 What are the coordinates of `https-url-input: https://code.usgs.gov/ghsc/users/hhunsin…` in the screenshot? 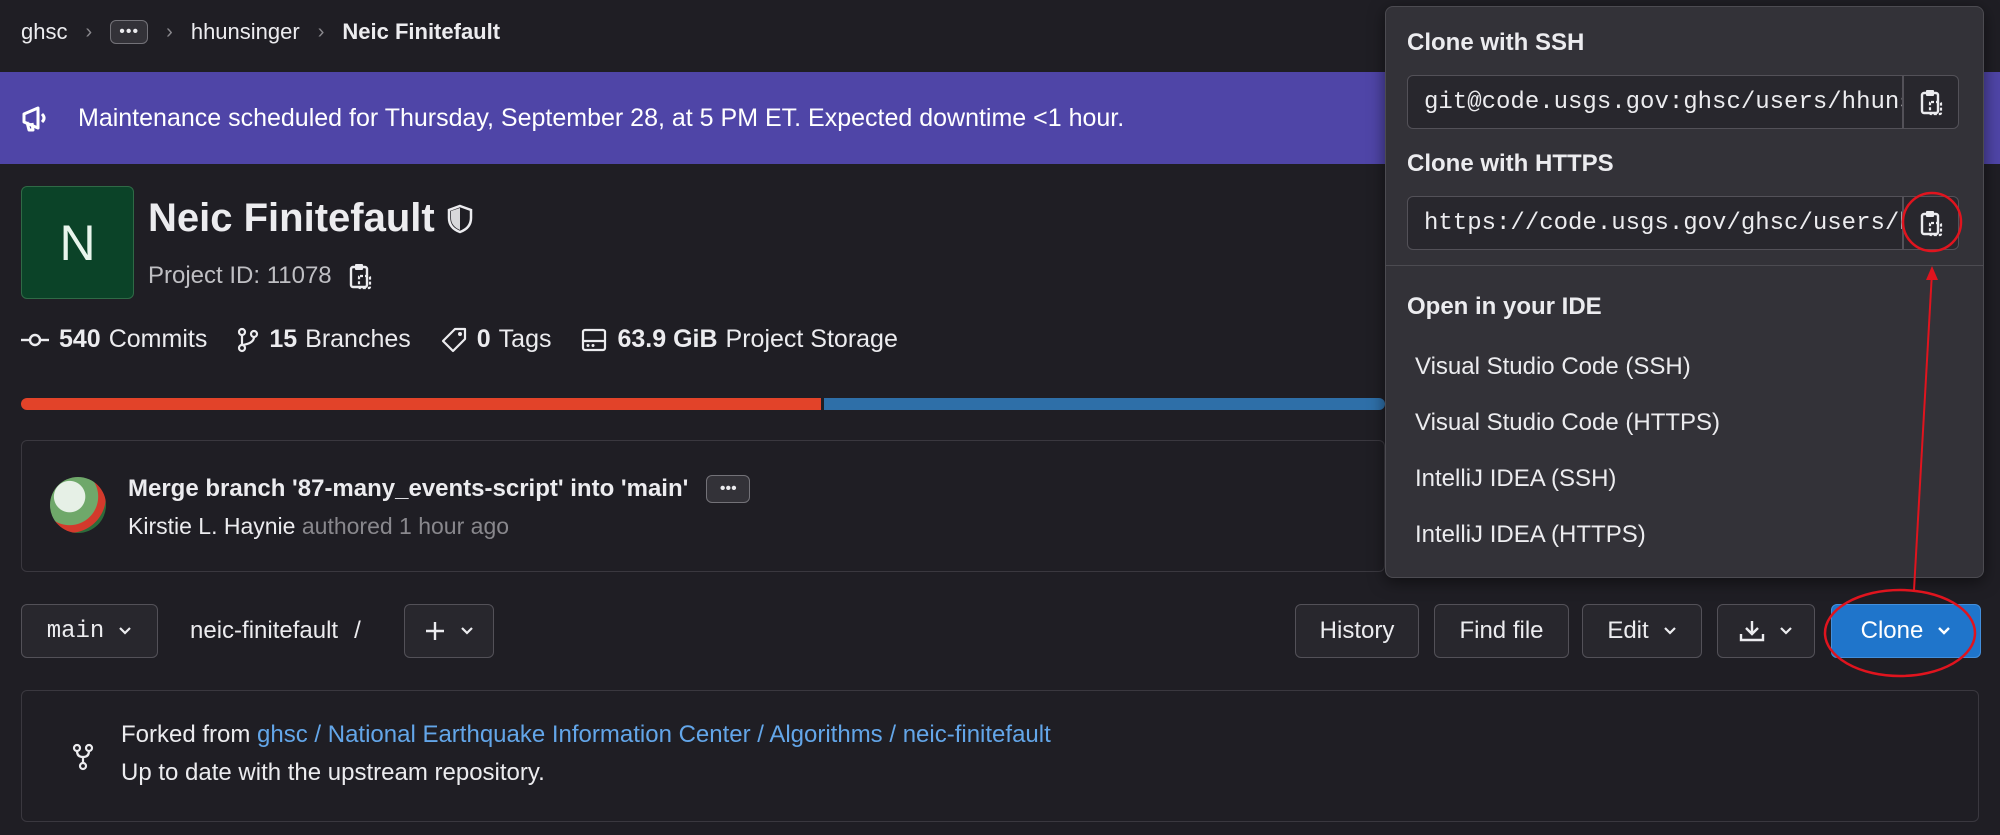 It's located at (1655, 223).